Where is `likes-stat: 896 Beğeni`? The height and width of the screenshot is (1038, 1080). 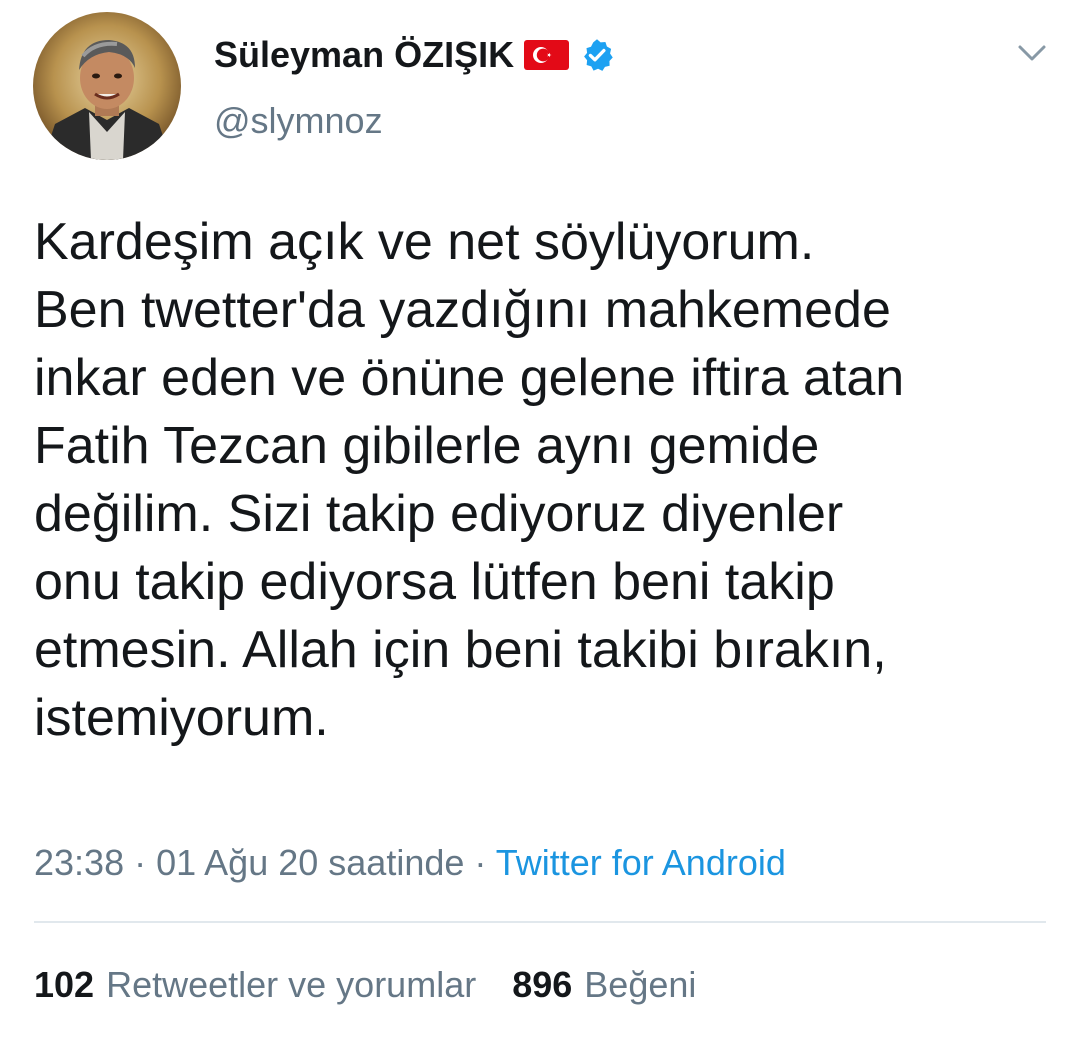 likes-stat: 896 Beğeni is located at coordinates (604, 985).